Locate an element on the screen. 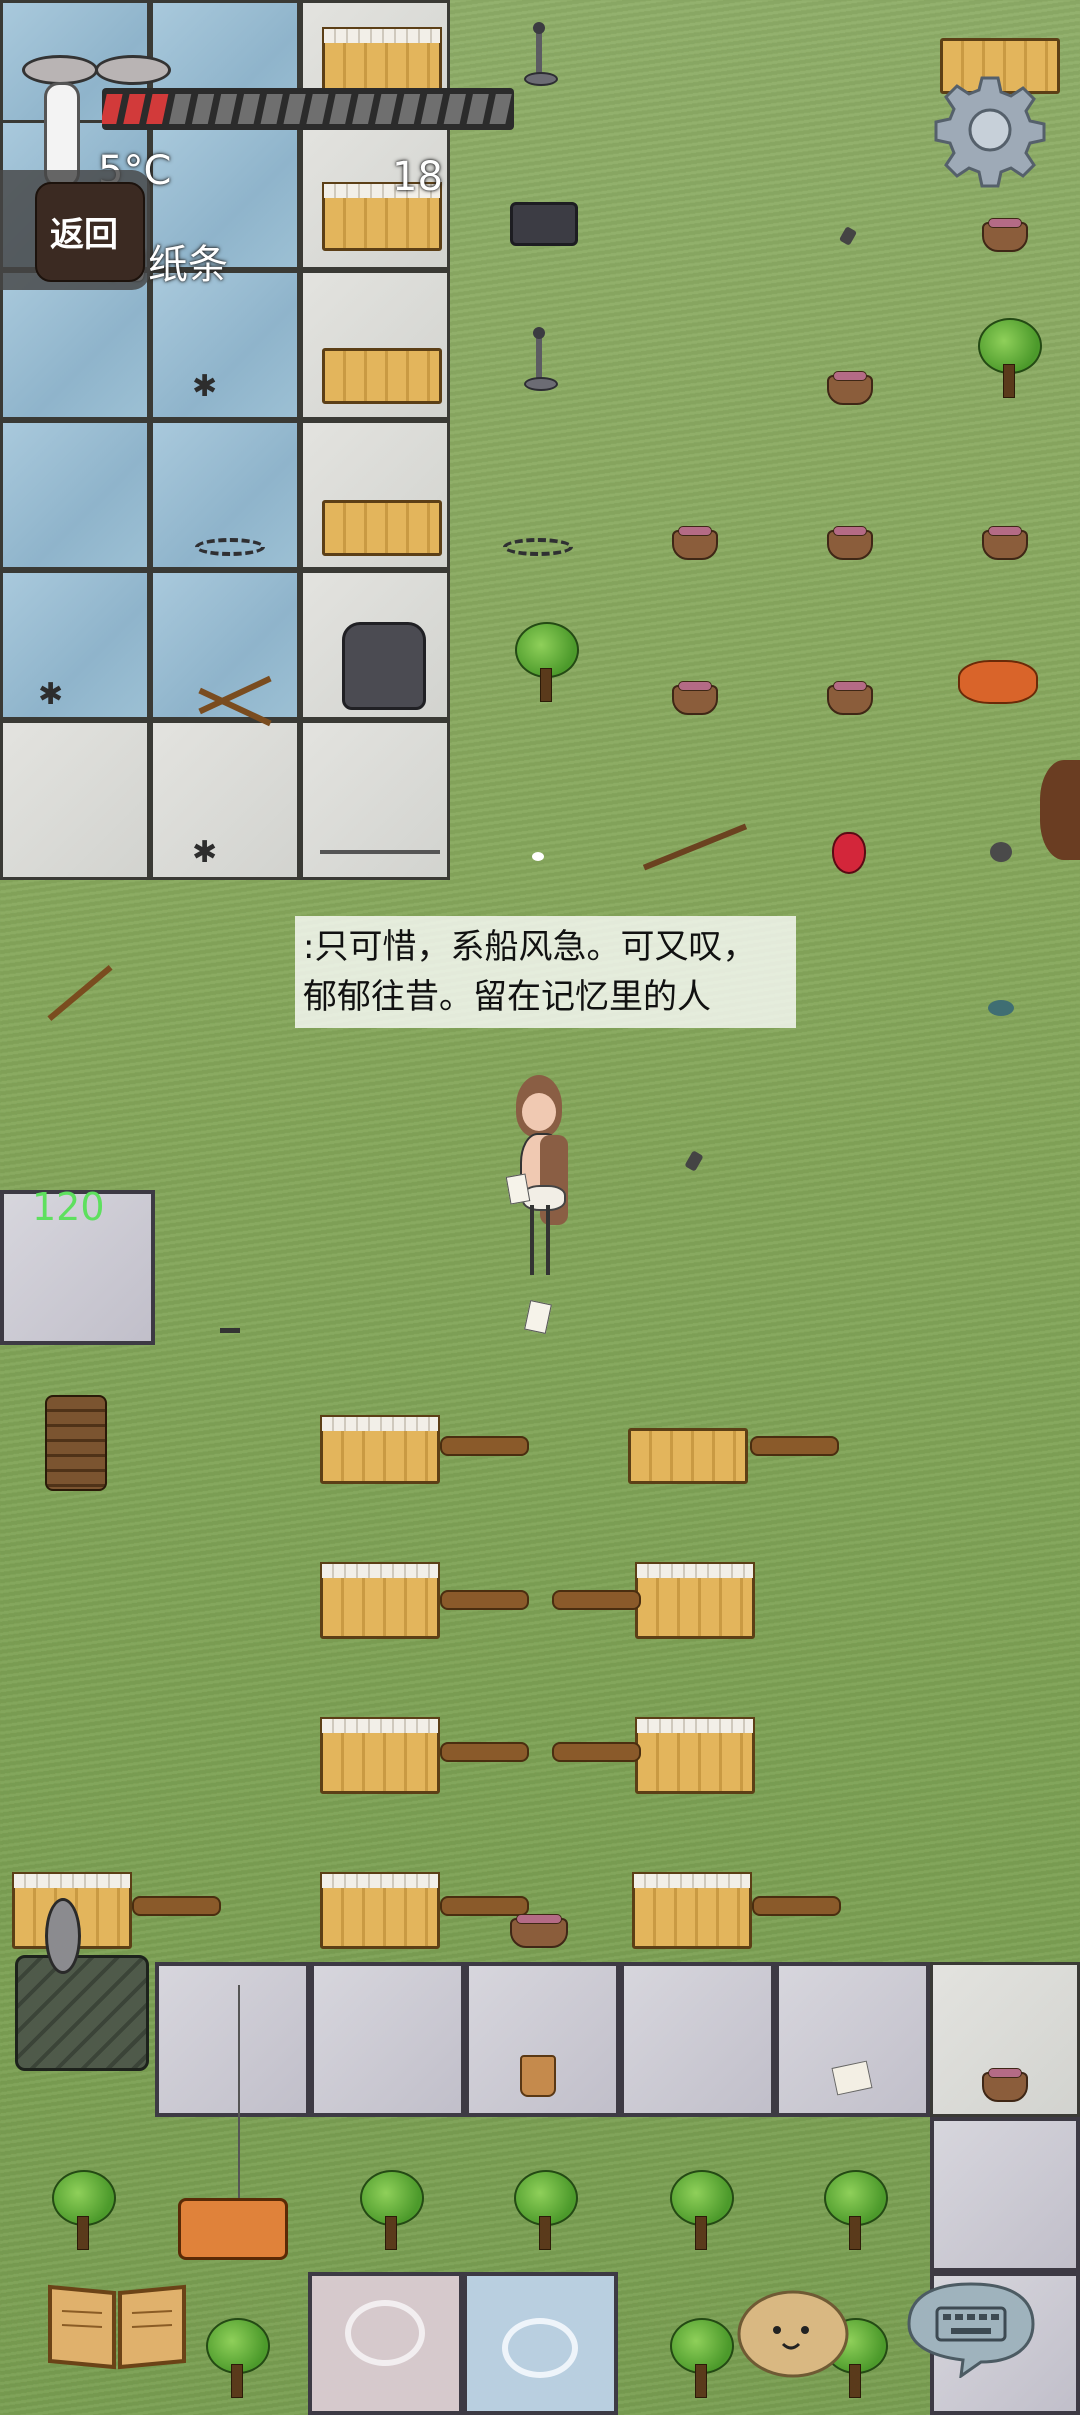  carrot-pile is located at coordinates (998, 682).